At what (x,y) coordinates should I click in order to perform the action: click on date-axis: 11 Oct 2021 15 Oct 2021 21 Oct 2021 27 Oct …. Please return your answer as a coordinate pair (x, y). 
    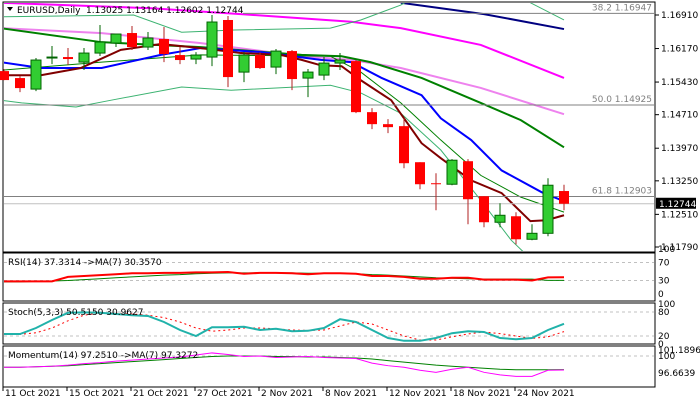
    Looking at the image, I should click on (288, 393).